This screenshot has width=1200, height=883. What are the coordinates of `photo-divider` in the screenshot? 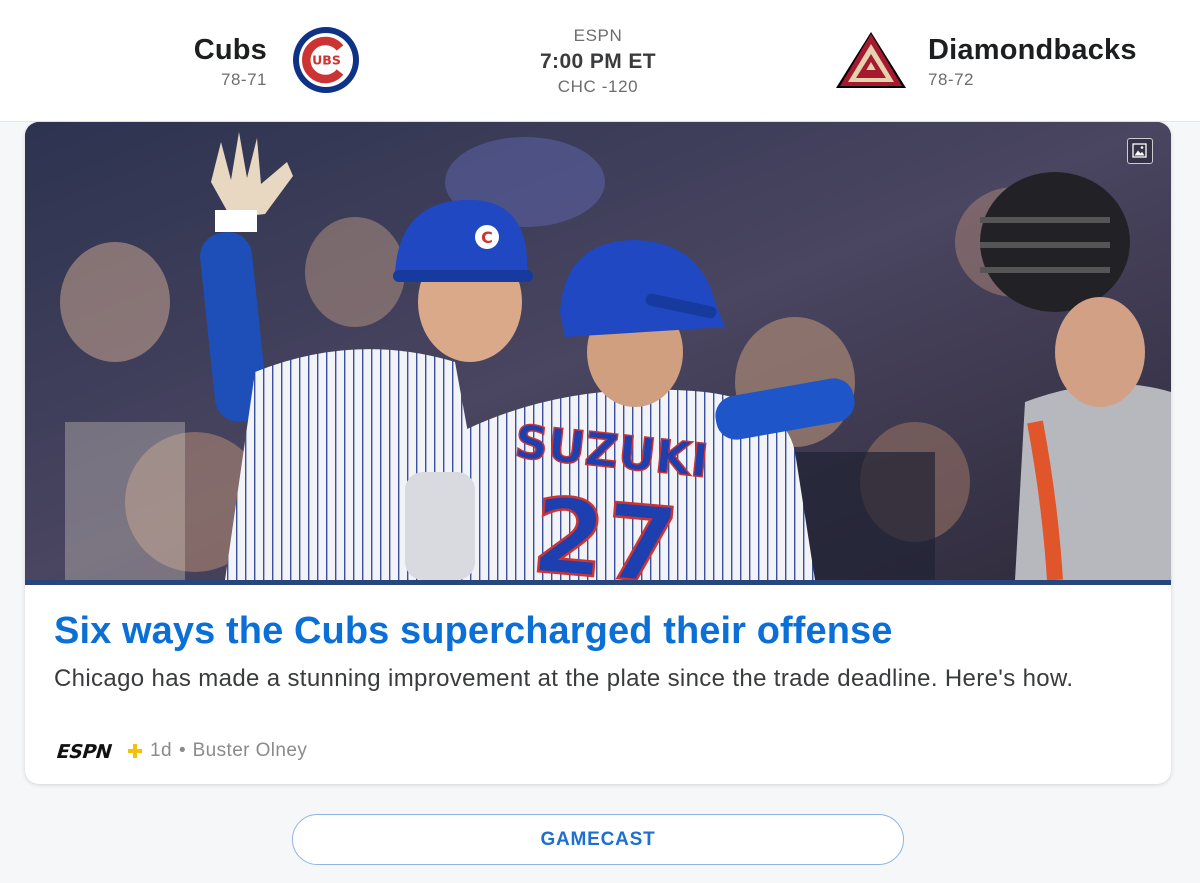 It's located at (598, 582).